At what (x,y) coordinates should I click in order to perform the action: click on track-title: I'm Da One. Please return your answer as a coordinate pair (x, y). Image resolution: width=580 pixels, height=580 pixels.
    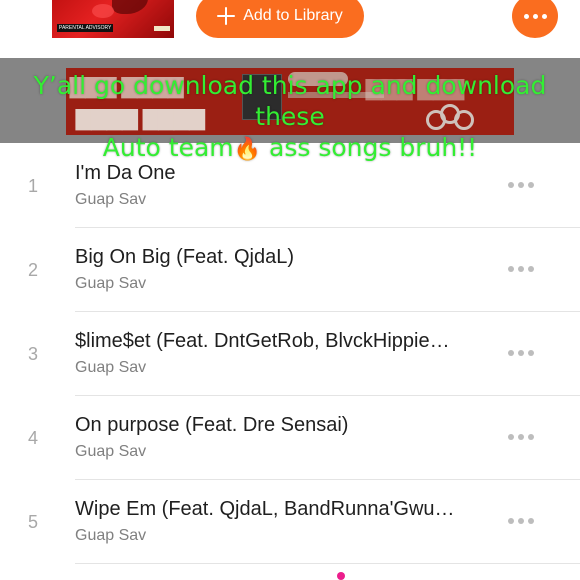
    Looking at the image, I should click on (125, 173).